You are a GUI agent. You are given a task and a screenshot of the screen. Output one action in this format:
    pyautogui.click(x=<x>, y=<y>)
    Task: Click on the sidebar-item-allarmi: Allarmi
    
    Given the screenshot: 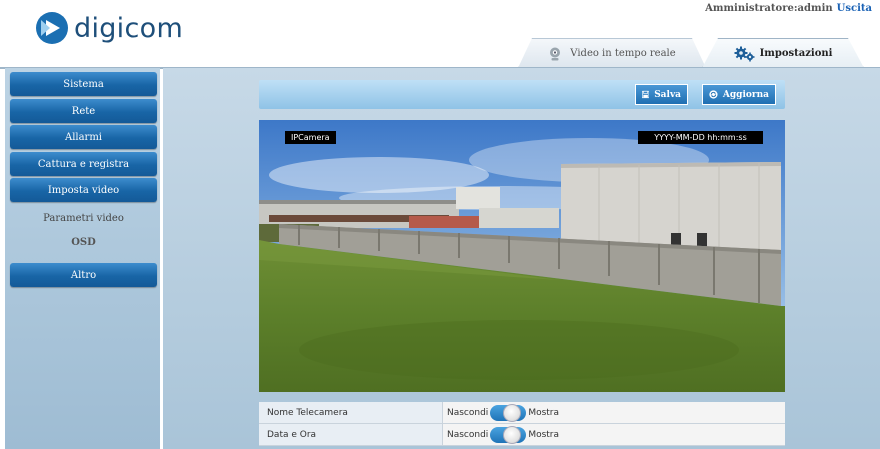 What is the action you would take?
    pyautogui.click(x=83, y=137)
    